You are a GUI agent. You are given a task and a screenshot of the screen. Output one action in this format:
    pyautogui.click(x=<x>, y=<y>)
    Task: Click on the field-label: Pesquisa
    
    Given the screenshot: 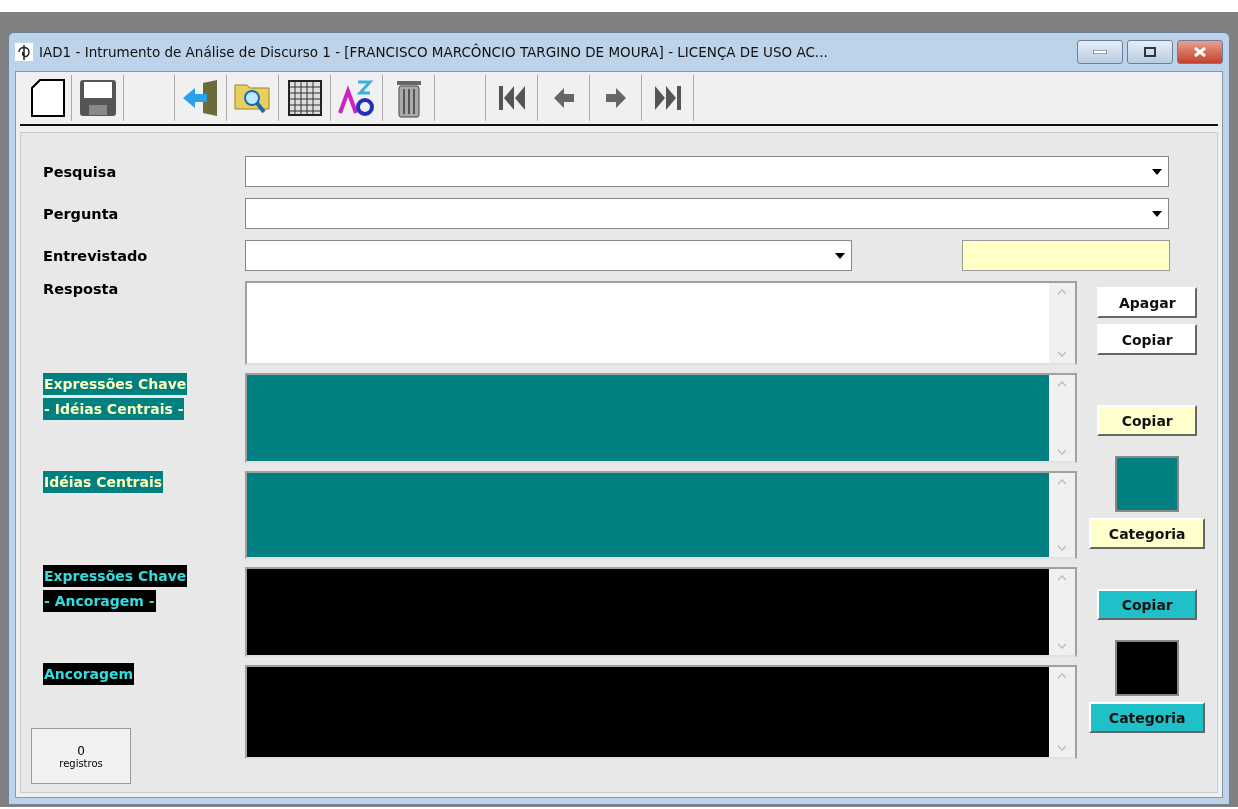 What is the action you would take?
    pyautogui.click(x=80, y=171)
    